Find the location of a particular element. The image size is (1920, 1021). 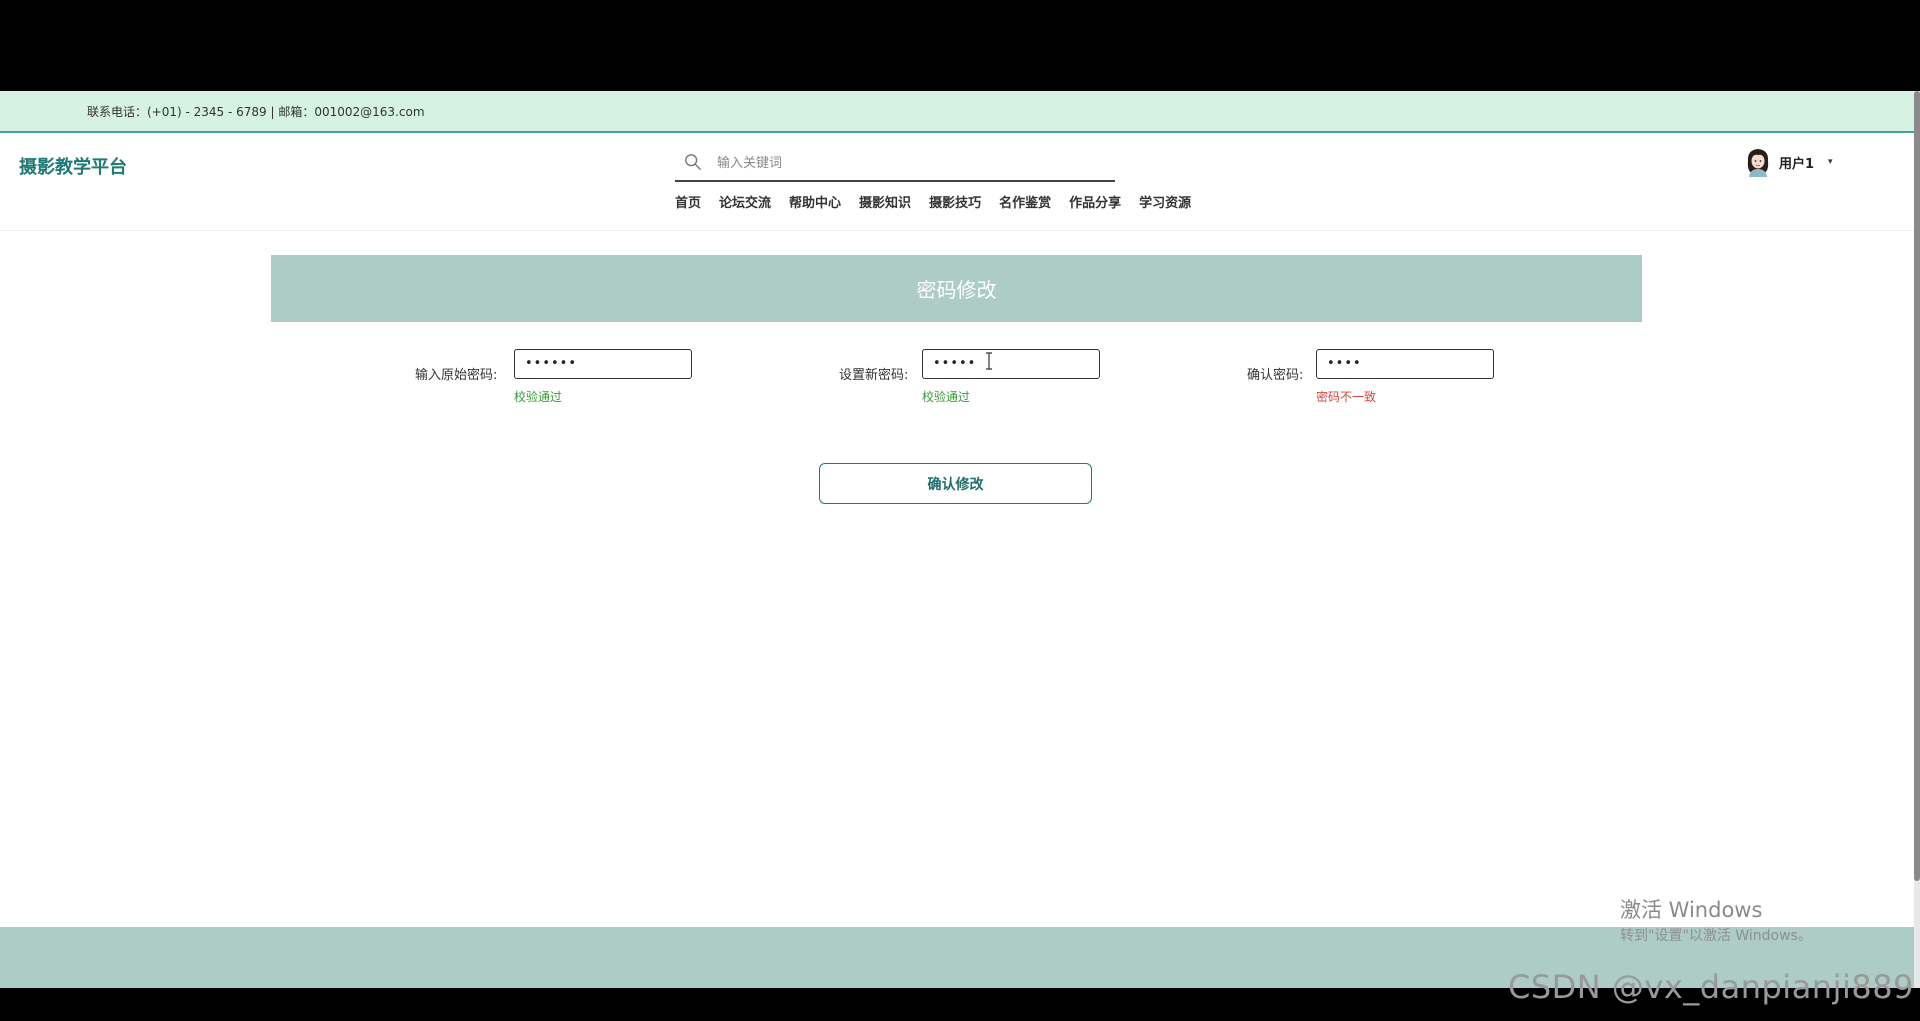

nav-item-skills: 摄影技巧 is located at coordinates (955, 204).